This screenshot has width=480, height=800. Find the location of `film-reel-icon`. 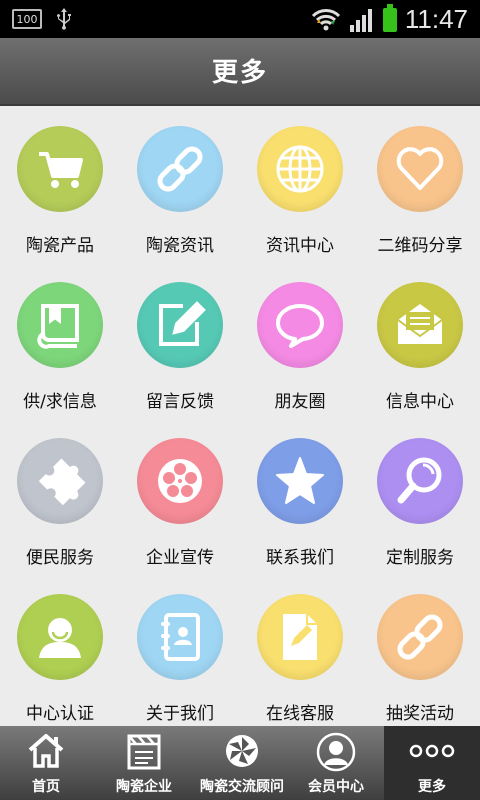

film-reel-icon is located at coordinates (180, 481).